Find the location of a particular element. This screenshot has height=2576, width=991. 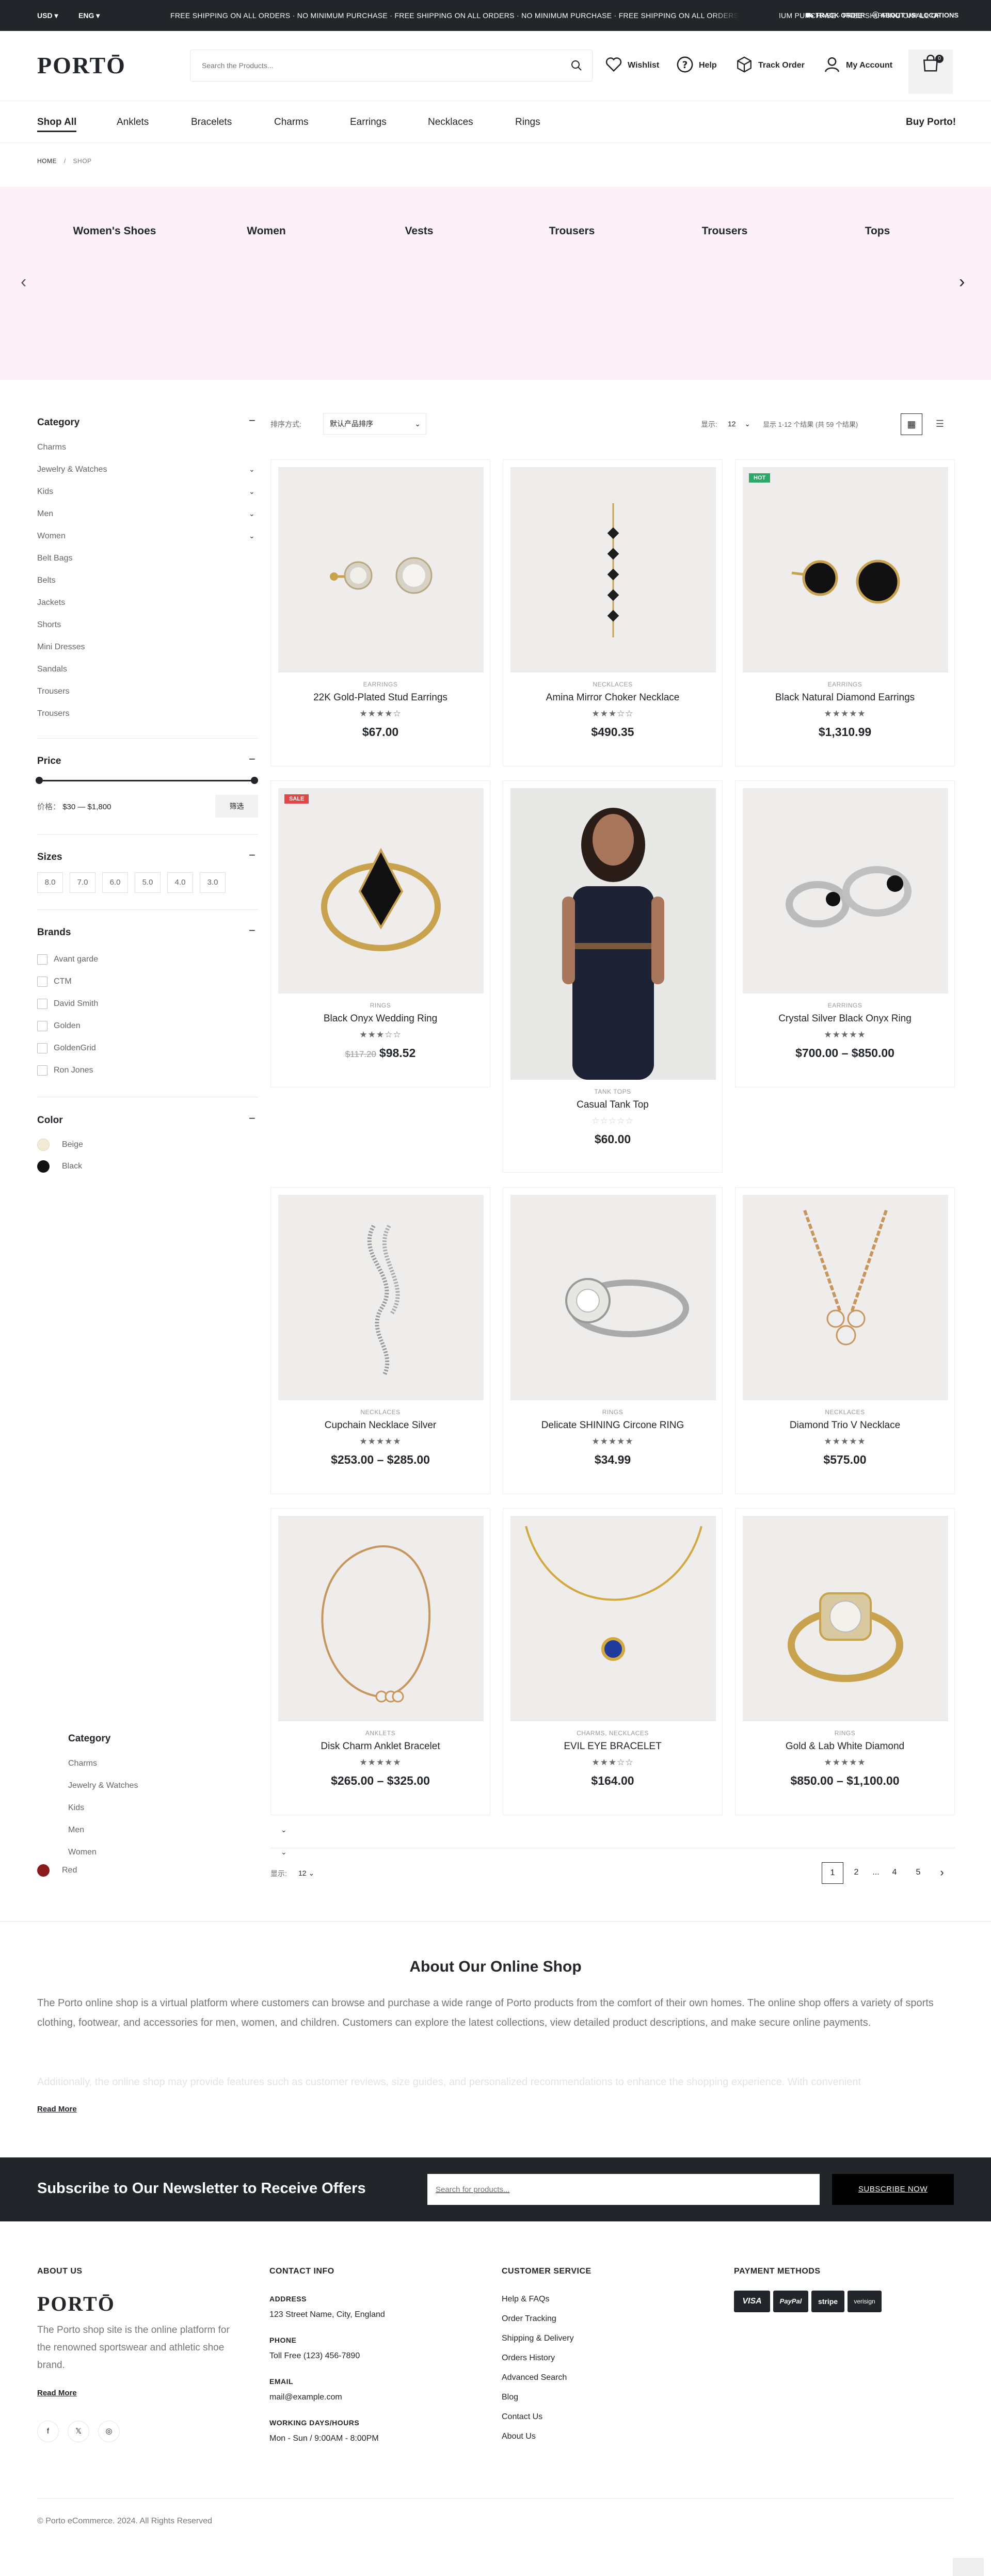

nav-anklets: Anklets is located at coordinates (133, 122).